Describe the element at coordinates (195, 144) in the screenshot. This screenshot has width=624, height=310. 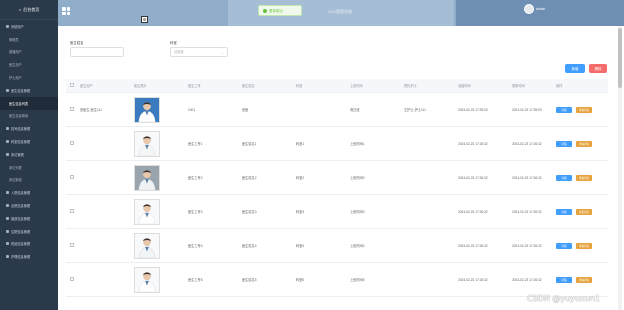
I see `doctor-id-cell: 医生工号1` at that location.